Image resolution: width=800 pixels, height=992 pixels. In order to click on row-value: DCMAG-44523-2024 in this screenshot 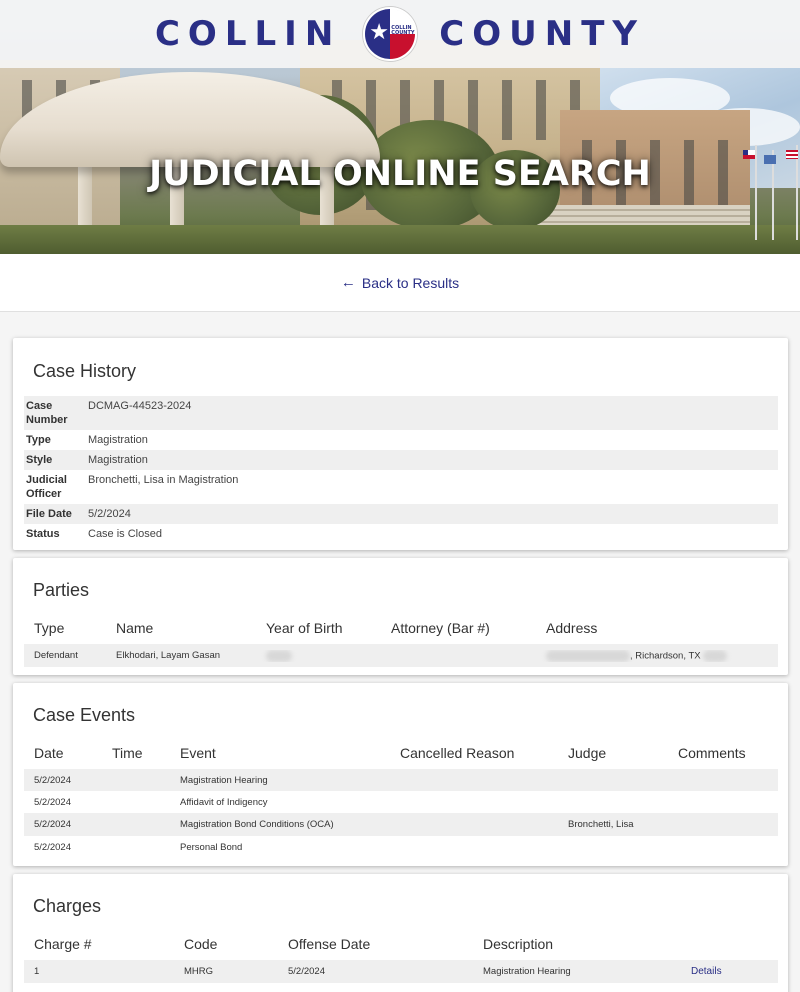, I will do `click(140, 406)`.